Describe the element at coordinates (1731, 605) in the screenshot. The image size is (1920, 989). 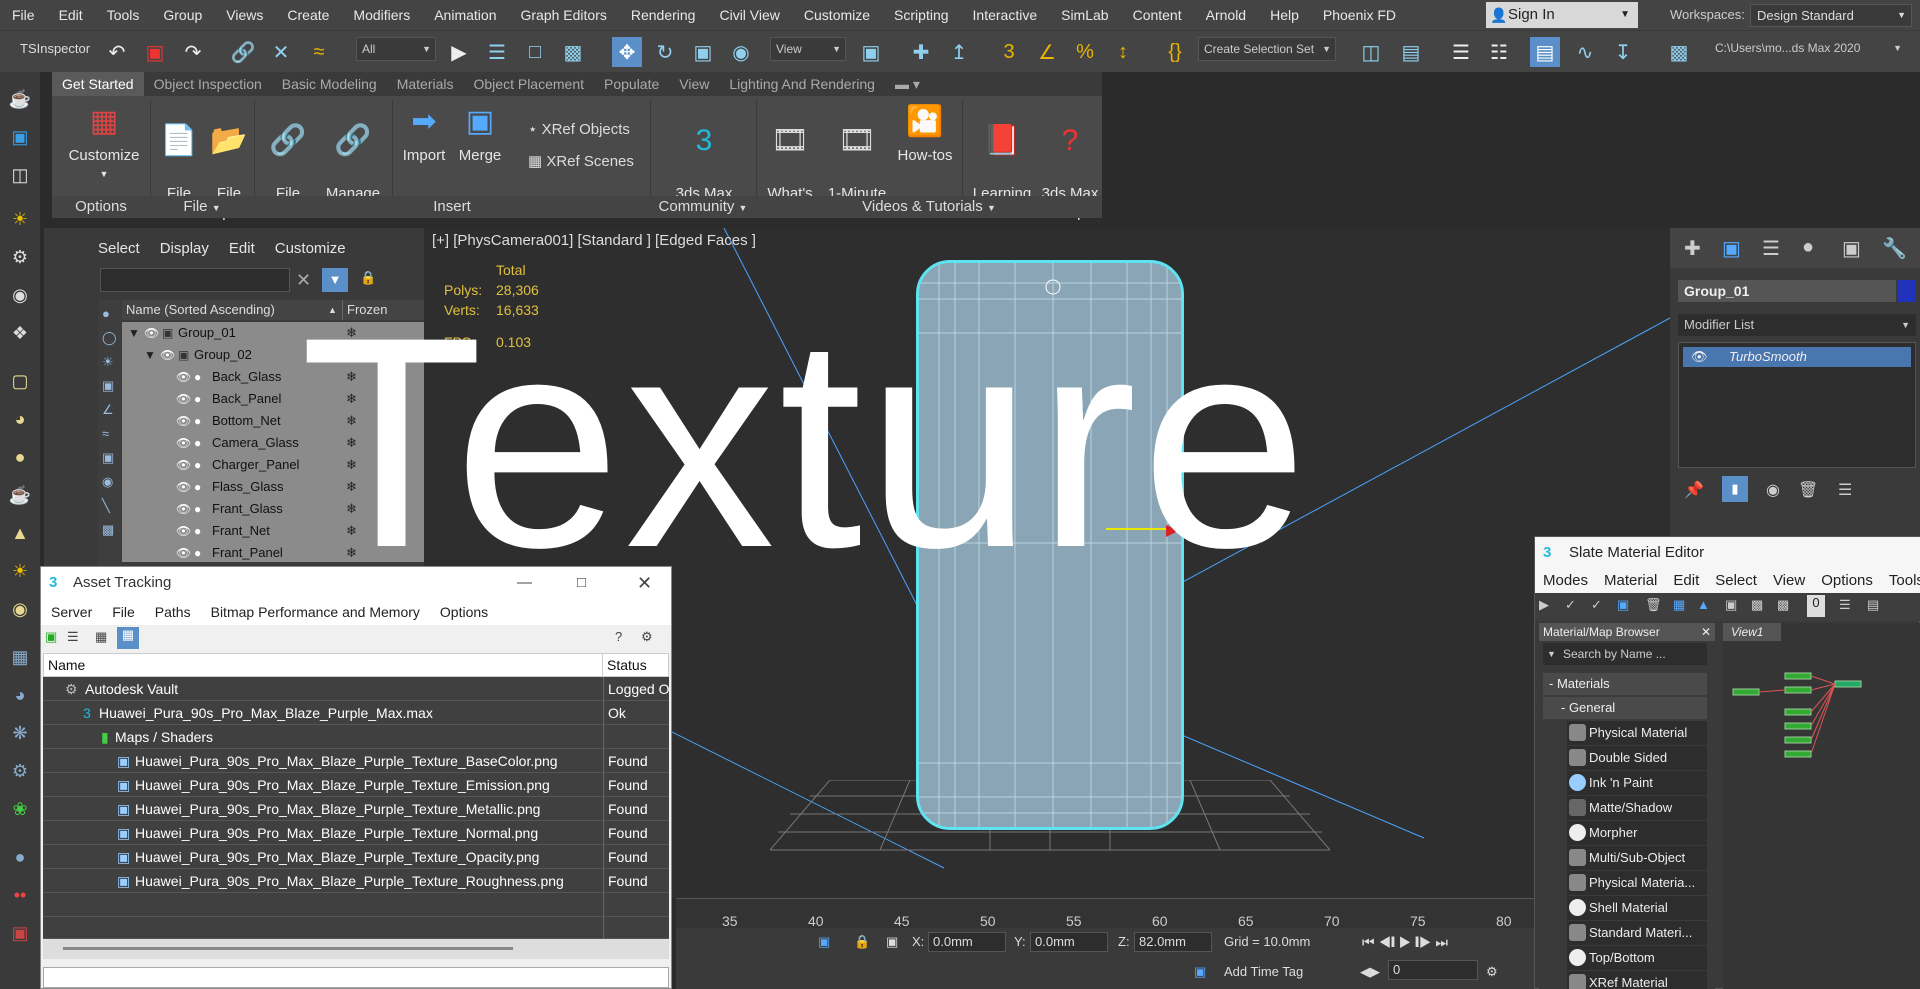
I see `show-map-icon: ▣` at that location.